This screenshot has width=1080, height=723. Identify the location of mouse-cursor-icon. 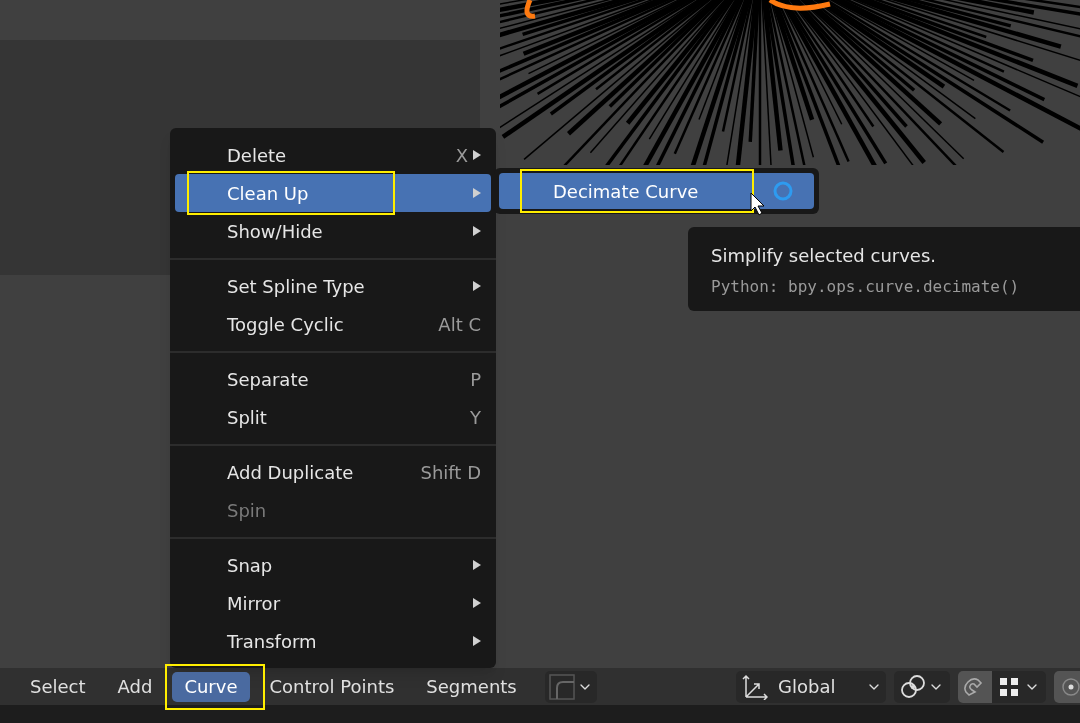
(758, 204).